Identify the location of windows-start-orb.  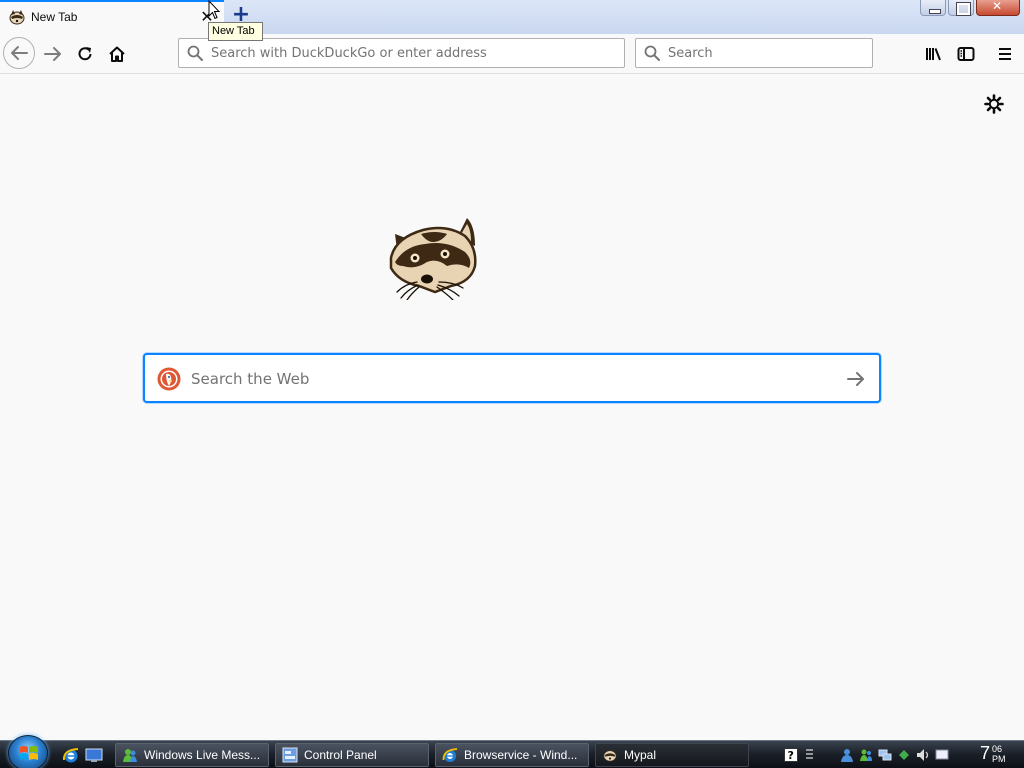
(28, 751).